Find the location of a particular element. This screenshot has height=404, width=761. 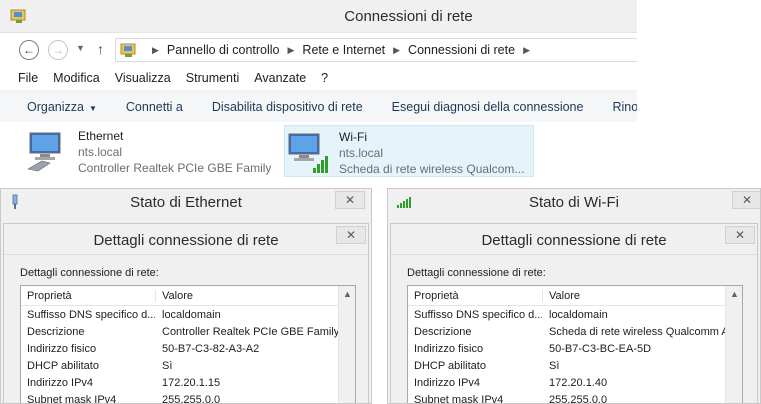

dialog-title: Stato di Wi-Fi is located at coordinates (573, 202).